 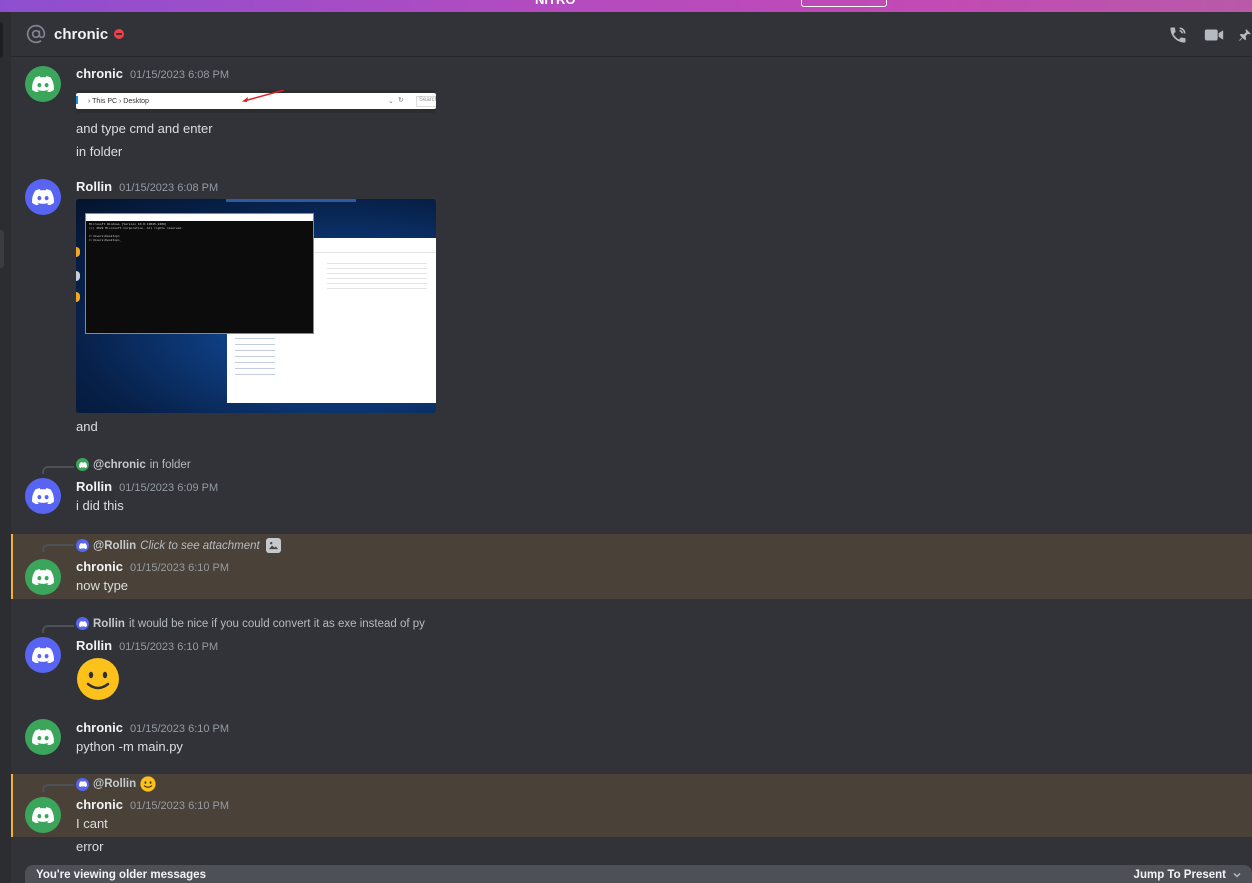 I want to click on at-icon, so click(x=36, y=34).